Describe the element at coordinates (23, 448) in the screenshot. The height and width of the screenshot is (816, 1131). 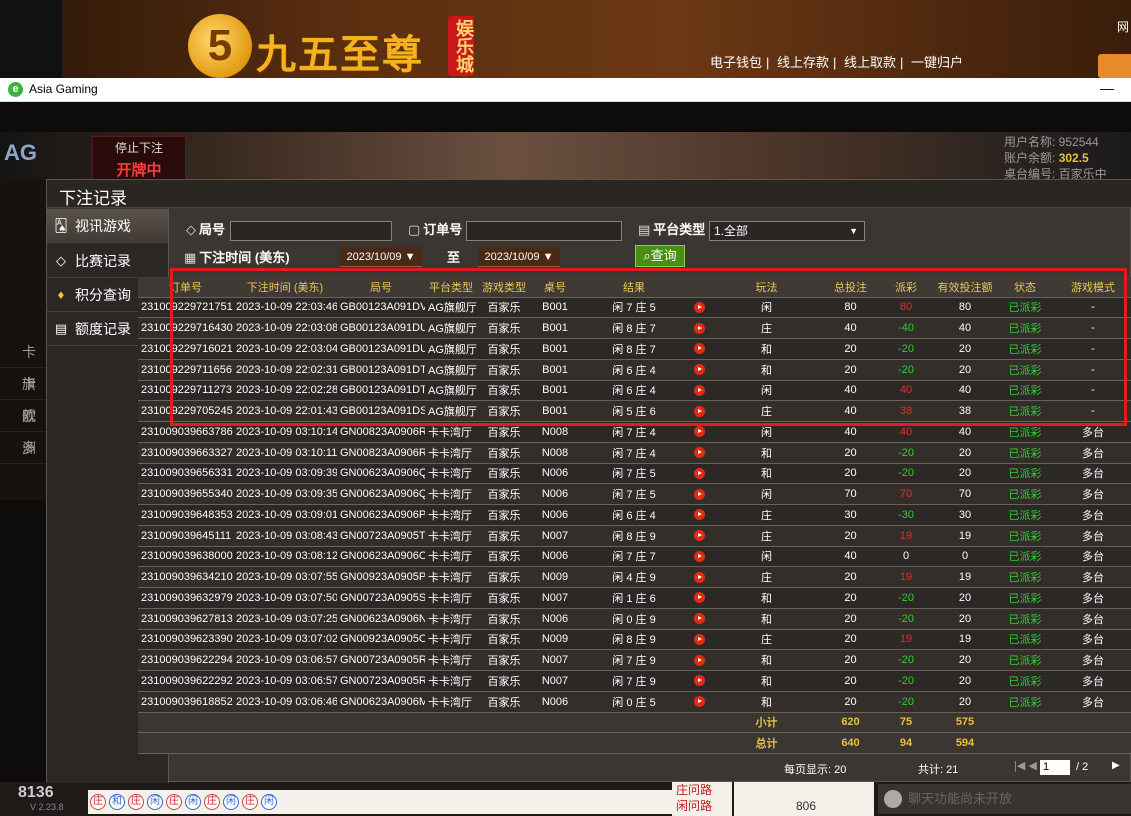
I see `left-item-multi: 多` at that location.